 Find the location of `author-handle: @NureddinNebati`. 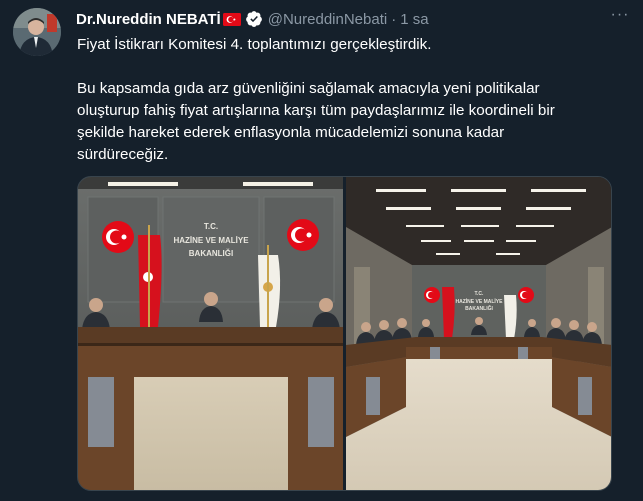

author-handle: @NureddinNebati is located at coordinates (327, 19).